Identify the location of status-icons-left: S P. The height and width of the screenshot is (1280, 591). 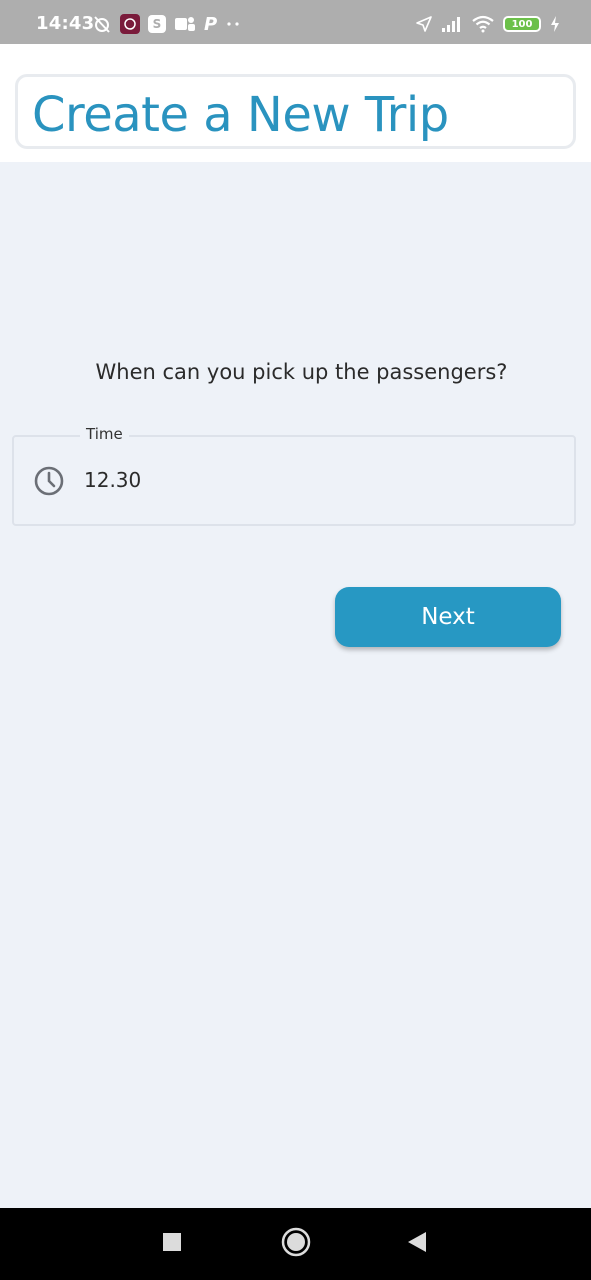
(166, 24).